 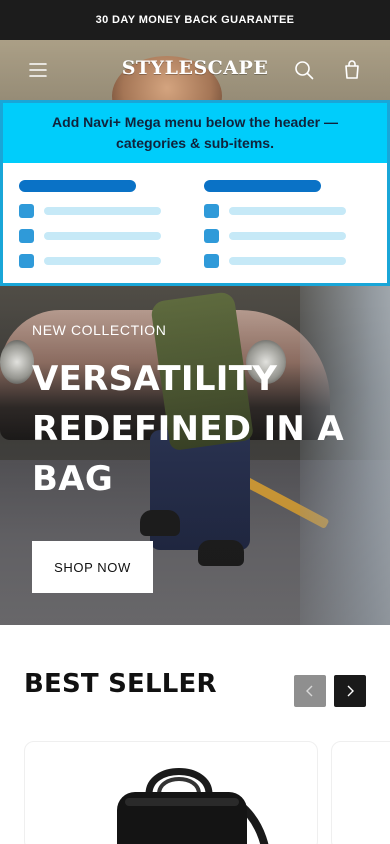 I want to click on chevron-left-icon, so click(x=309, y=691).